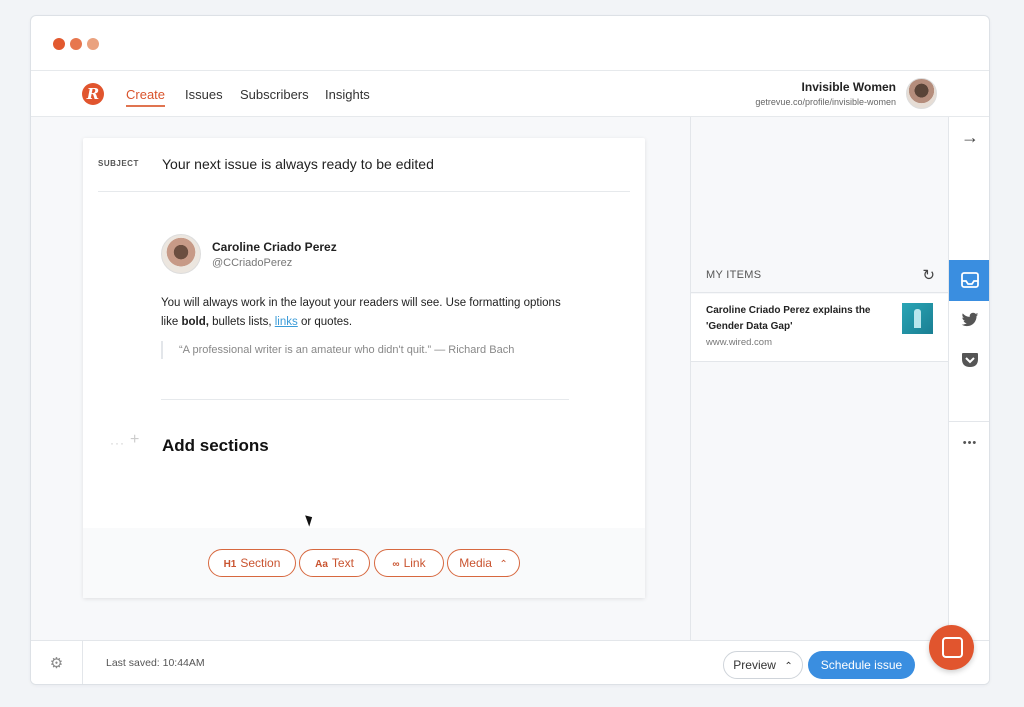 The image size is (1024, 707). Describe the element at coordinates (215, 445) in the screenshot. I see `add-sections-heading: Add sections` at that location.